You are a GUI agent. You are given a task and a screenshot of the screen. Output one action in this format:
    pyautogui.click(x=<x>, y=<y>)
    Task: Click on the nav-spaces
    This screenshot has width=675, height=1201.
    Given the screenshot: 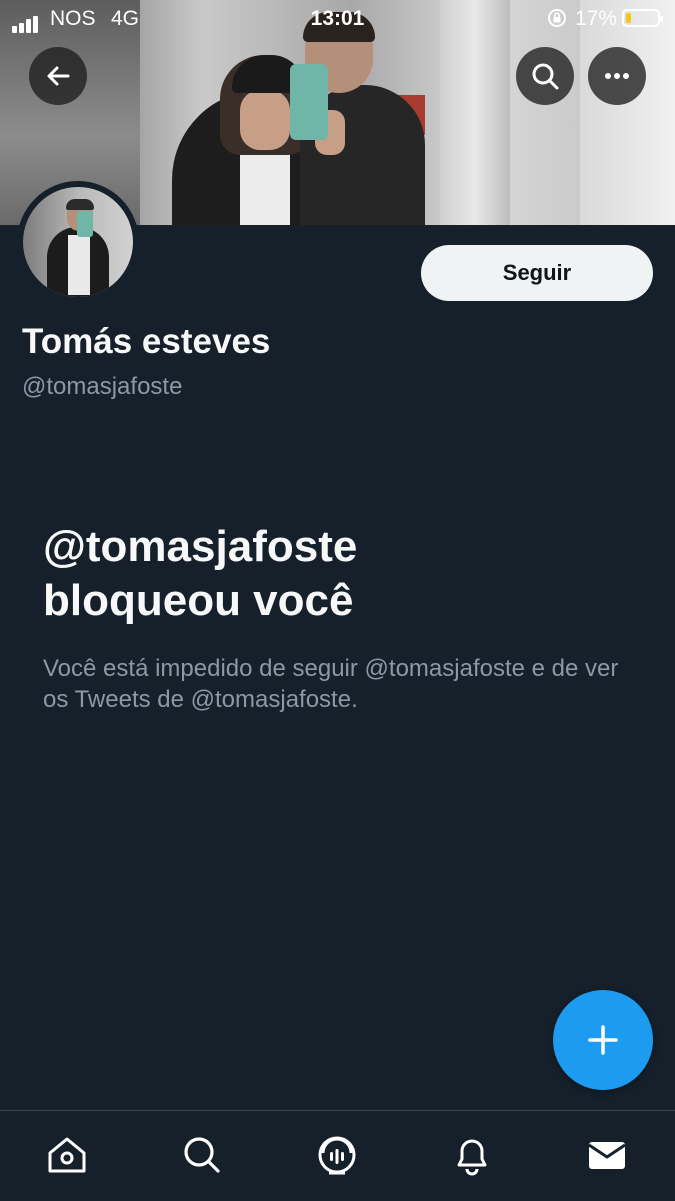 What is the action you would take?
    pyautogui.click(x=337, y=1155)
    